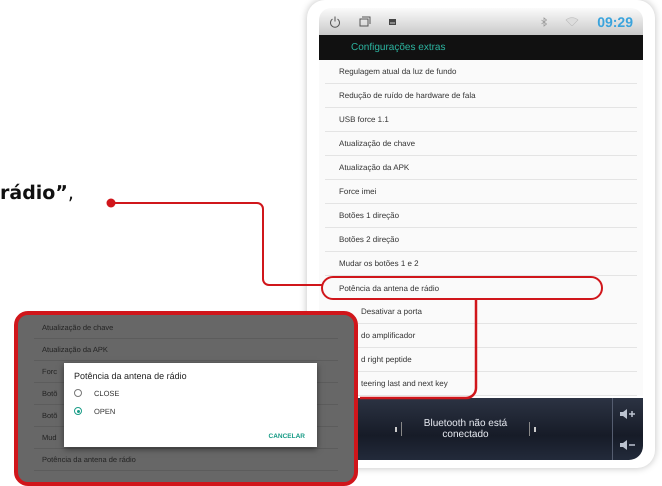 The width and height of the screenshot is (662, 486). What do you see at coordinates (481, 216) in the screenshot?
I see `settings-item: Botões 1 direção` at bounding box center [481, 216].